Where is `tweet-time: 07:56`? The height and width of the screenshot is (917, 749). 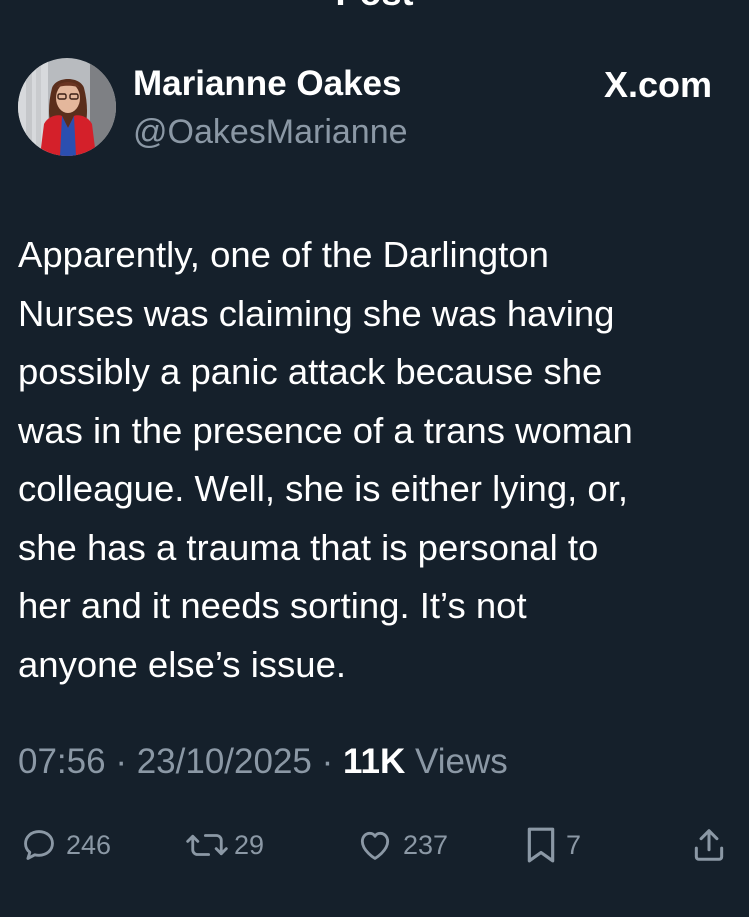 tweet-time: 07:56 is located at coordinates (62, 761).